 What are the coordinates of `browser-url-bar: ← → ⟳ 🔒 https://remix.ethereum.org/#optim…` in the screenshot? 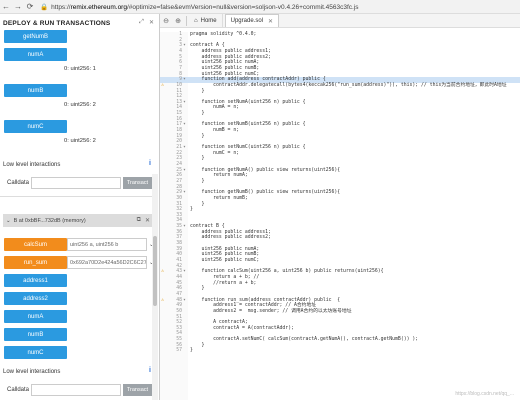 It's located at (260, 7).